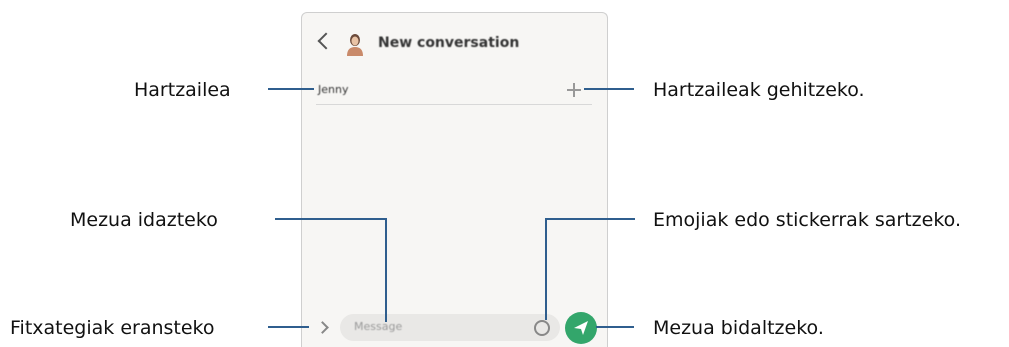 Image resolution: width=1009 pixels, height=347 pixels. Describe the element at coordinates (574, 90) in the screenshot. I see `add-recipient-icon` at that location.